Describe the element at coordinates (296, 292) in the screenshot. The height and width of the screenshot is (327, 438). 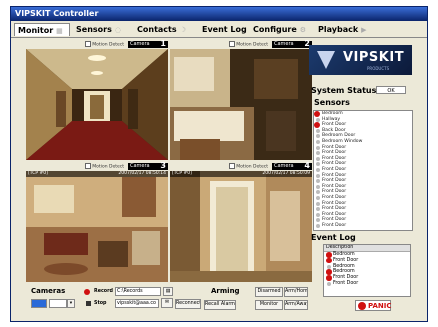
I see `arm-home-button: Arm/Home` at that location.